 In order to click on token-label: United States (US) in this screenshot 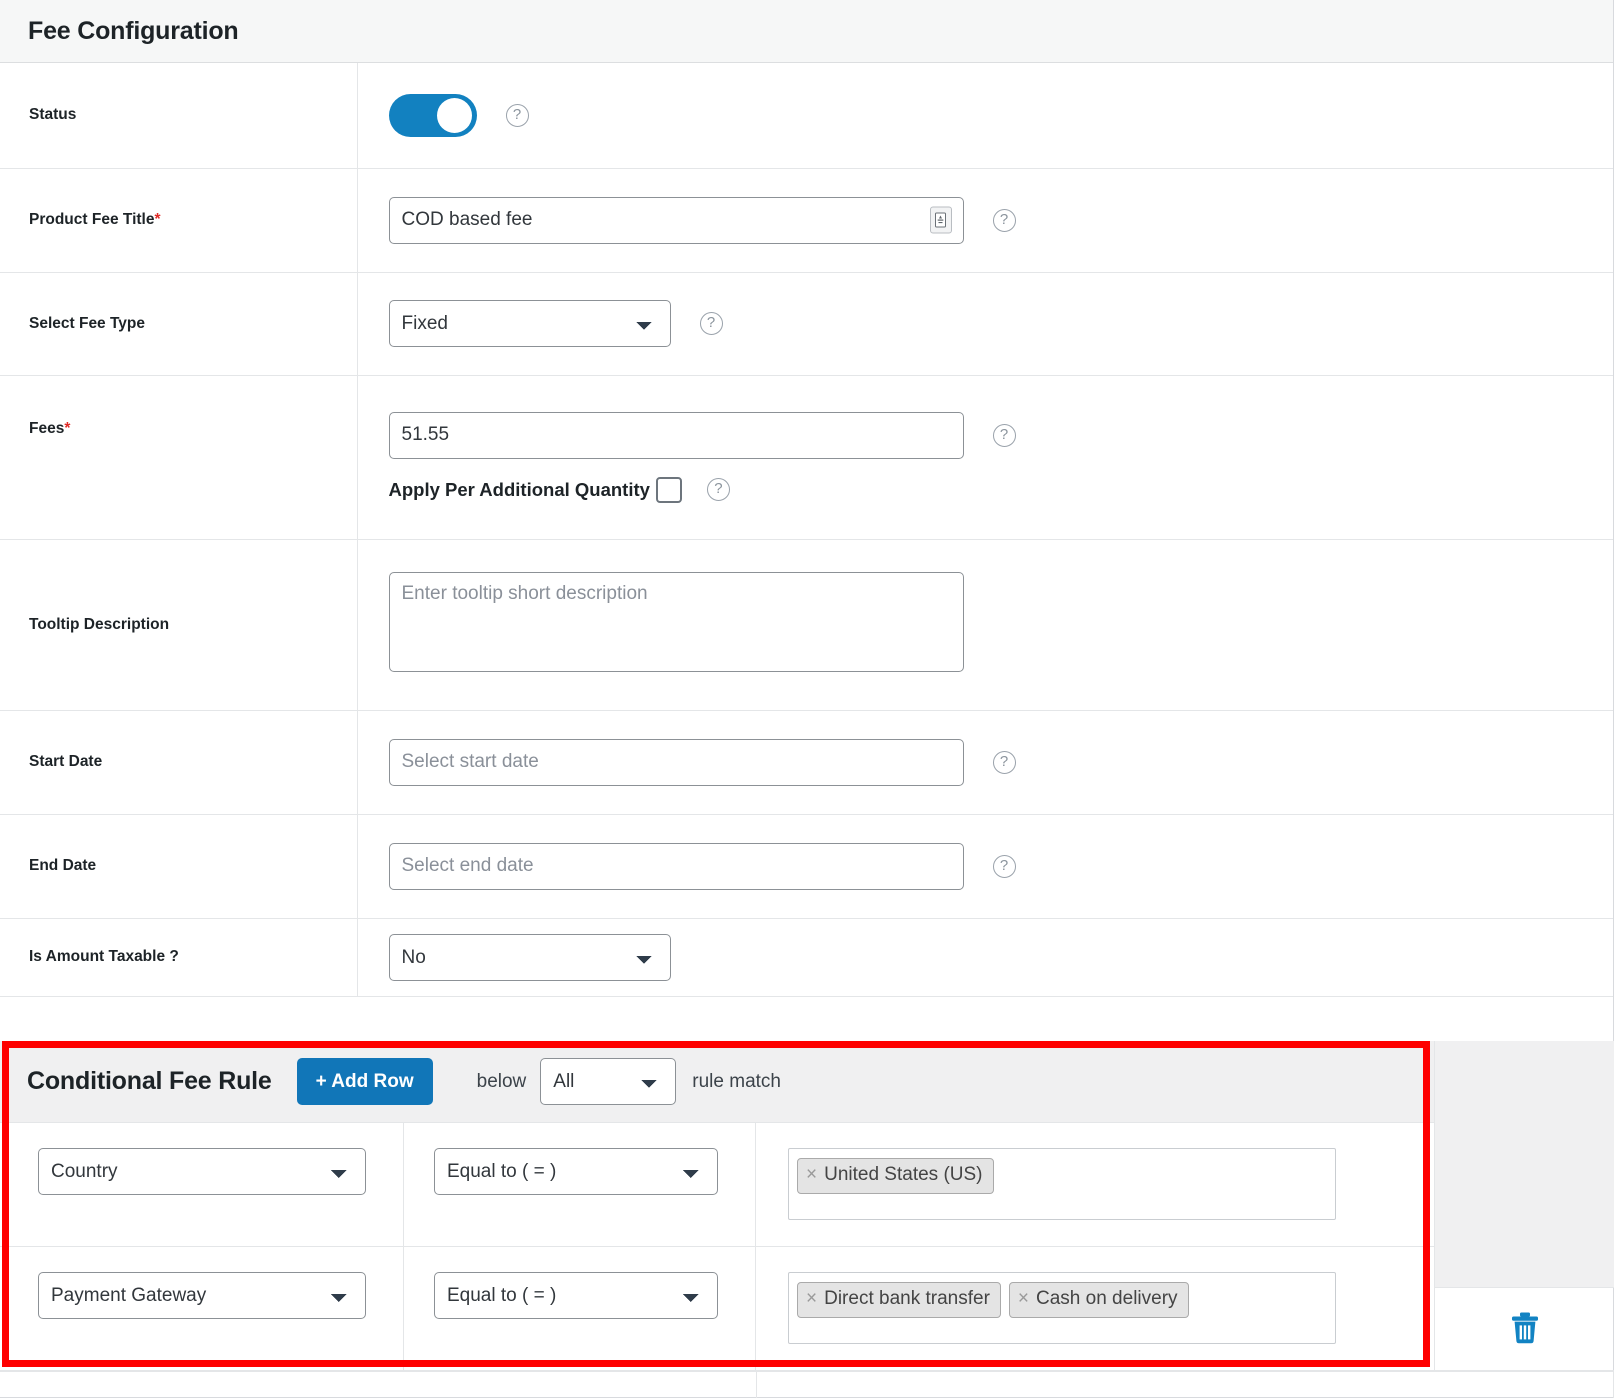, I will do `click(903, 1174)`.